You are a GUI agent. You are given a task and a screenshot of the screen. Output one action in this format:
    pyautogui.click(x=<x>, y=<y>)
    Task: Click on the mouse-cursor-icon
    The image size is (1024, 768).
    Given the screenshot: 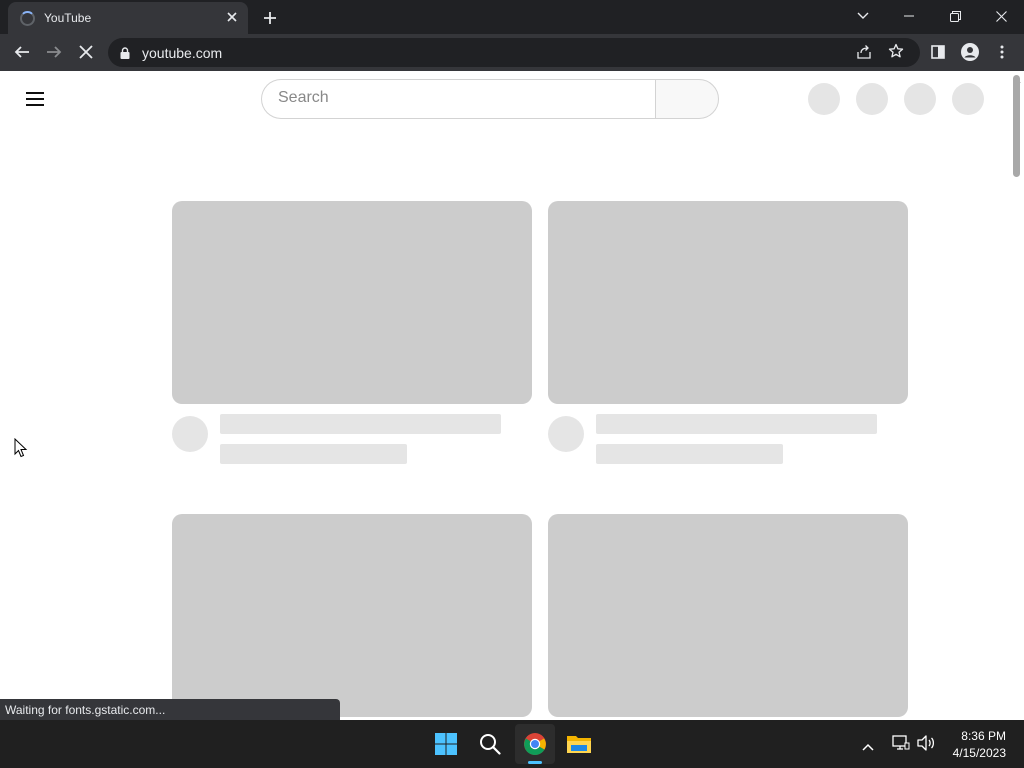 What is the action you would take?
    pyautogui.click(x=21, y=450)
    